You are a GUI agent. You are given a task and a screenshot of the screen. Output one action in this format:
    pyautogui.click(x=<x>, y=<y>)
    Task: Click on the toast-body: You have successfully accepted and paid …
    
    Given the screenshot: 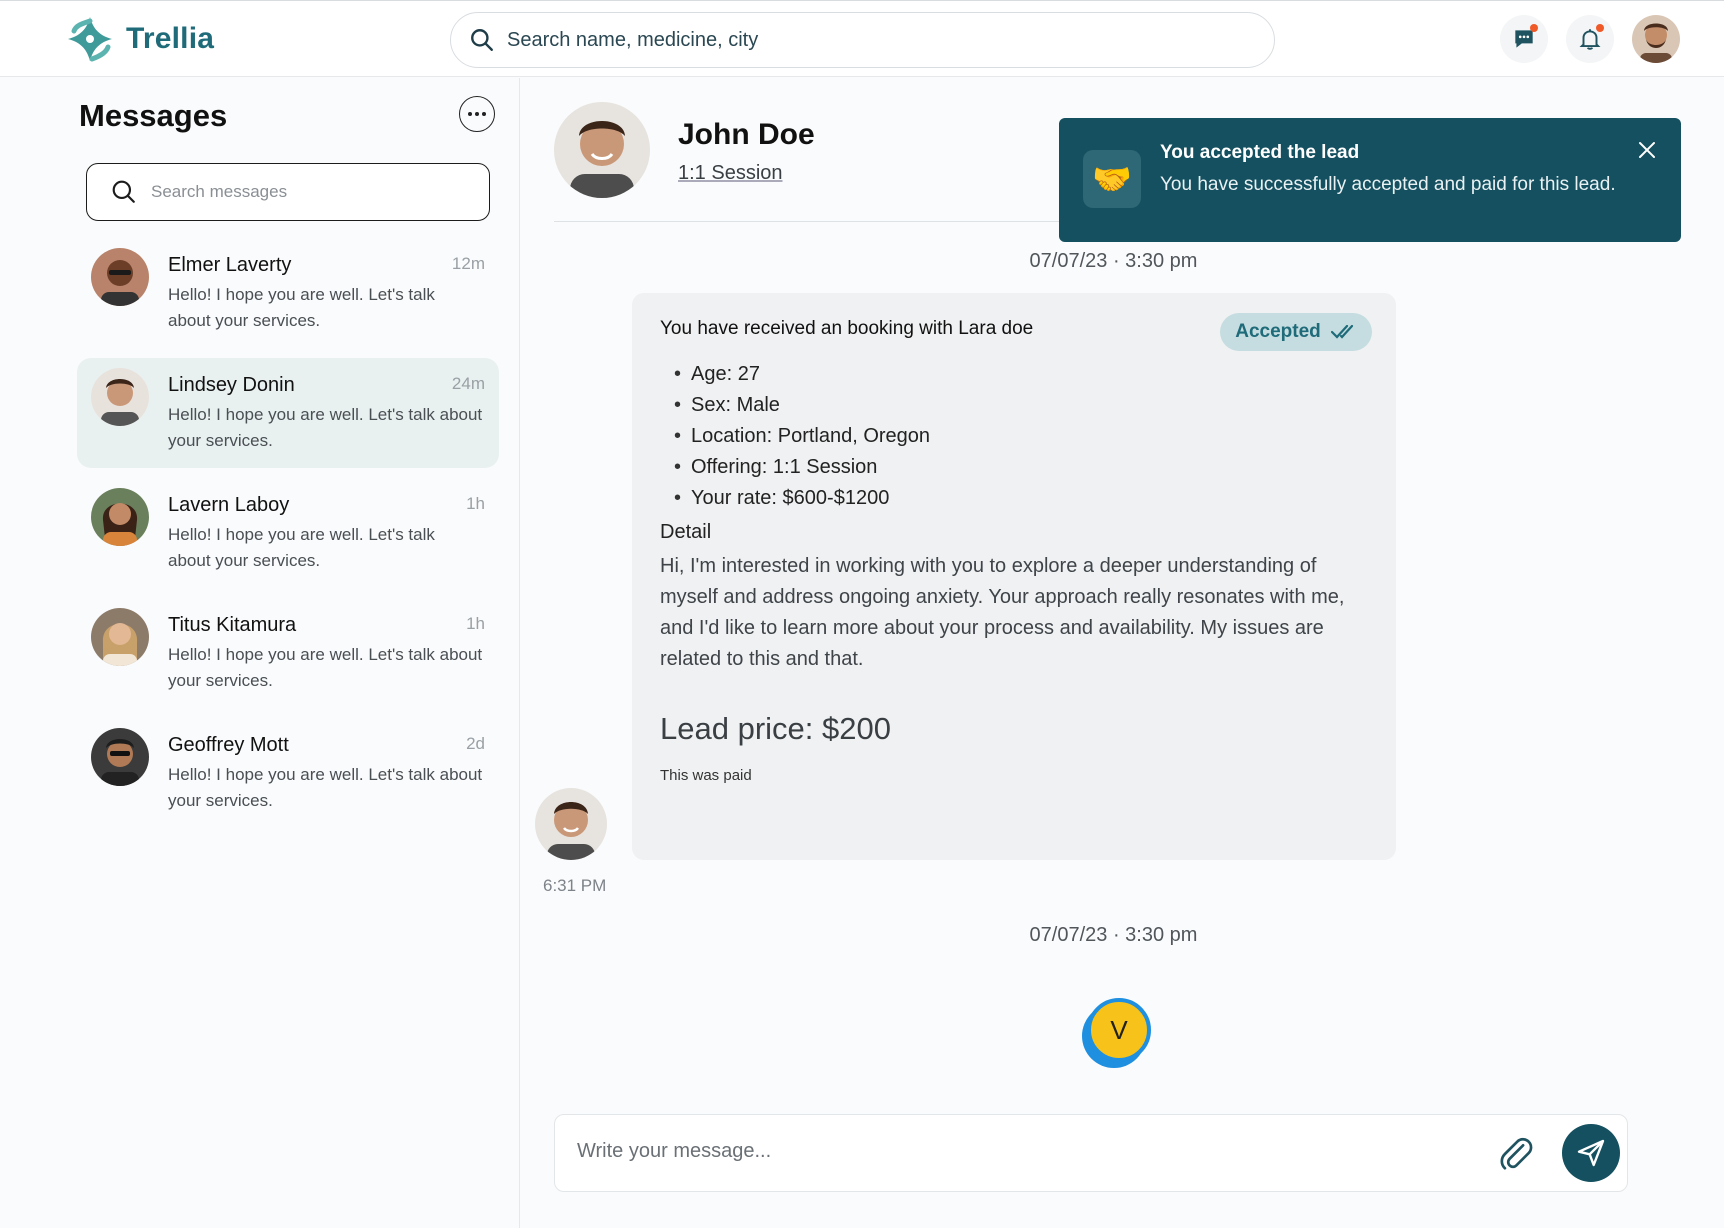 What is the action you would take?
    pyautogui.click(x=1388, y=184)
    